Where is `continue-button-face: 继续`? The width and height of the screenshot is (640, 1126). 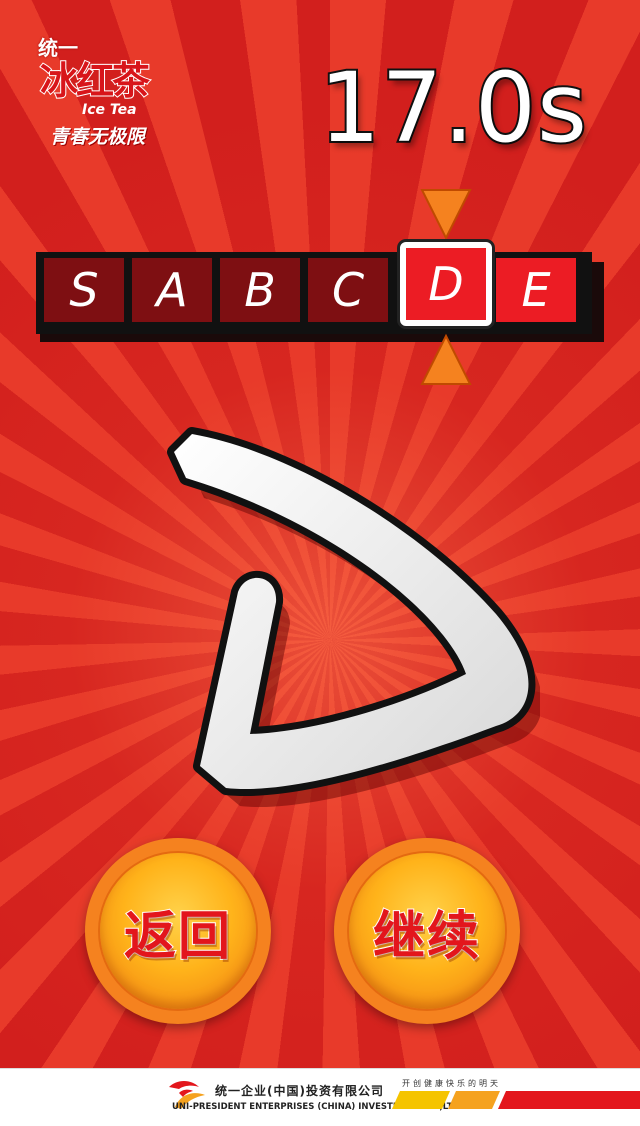
continue-button-face: 继续 is located at coordinates (427, 931).